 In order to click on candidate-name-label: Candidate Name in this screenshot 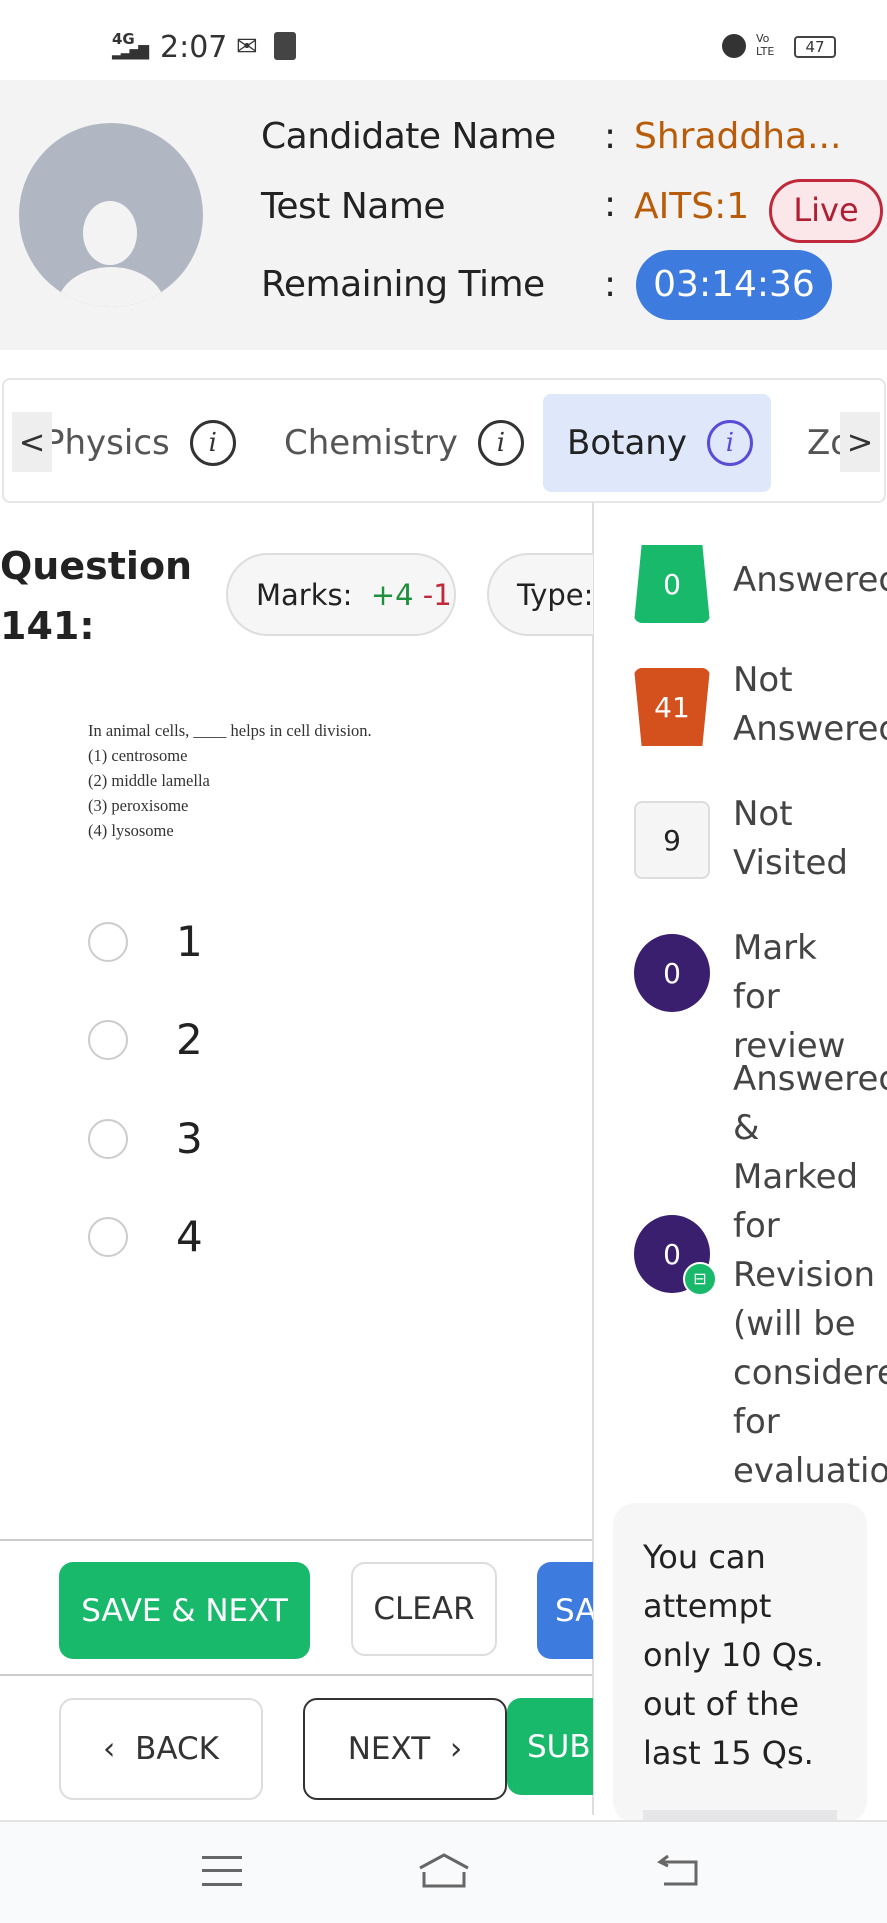, I will do `click(408, 136)`.